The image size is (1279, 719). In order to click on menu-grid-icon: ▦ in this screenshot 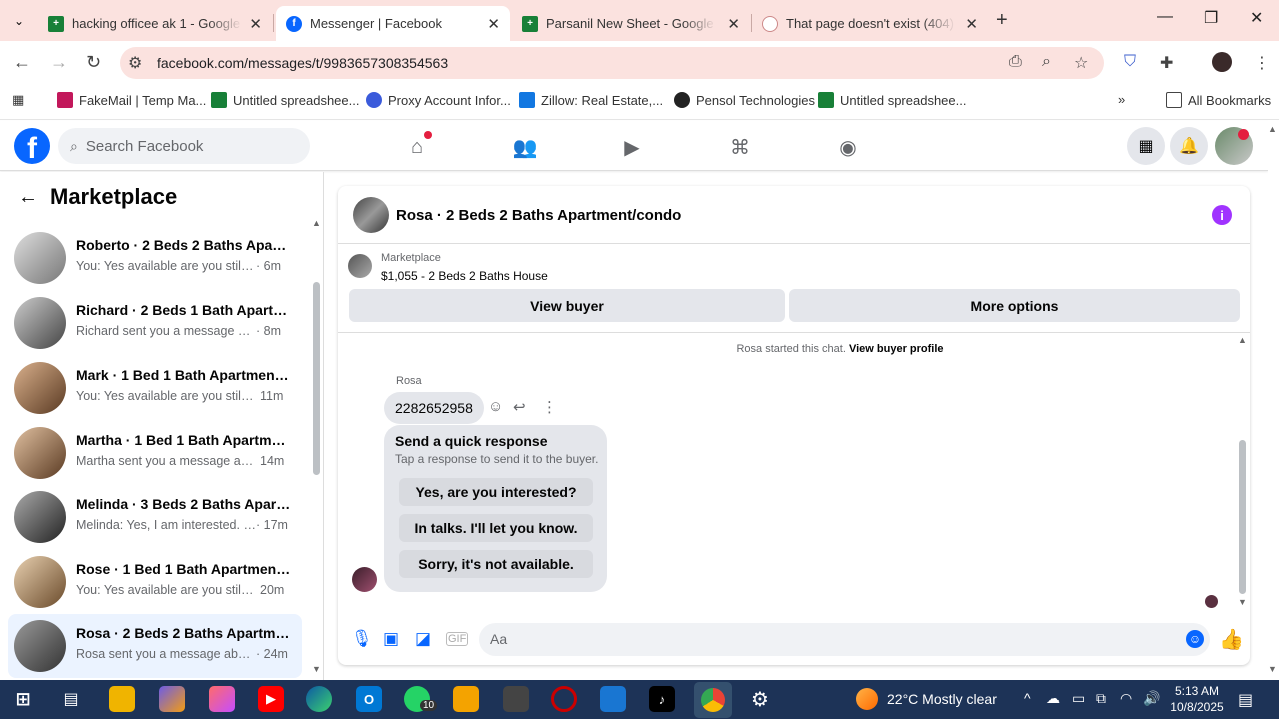, I will do `click(1146, 146)`.